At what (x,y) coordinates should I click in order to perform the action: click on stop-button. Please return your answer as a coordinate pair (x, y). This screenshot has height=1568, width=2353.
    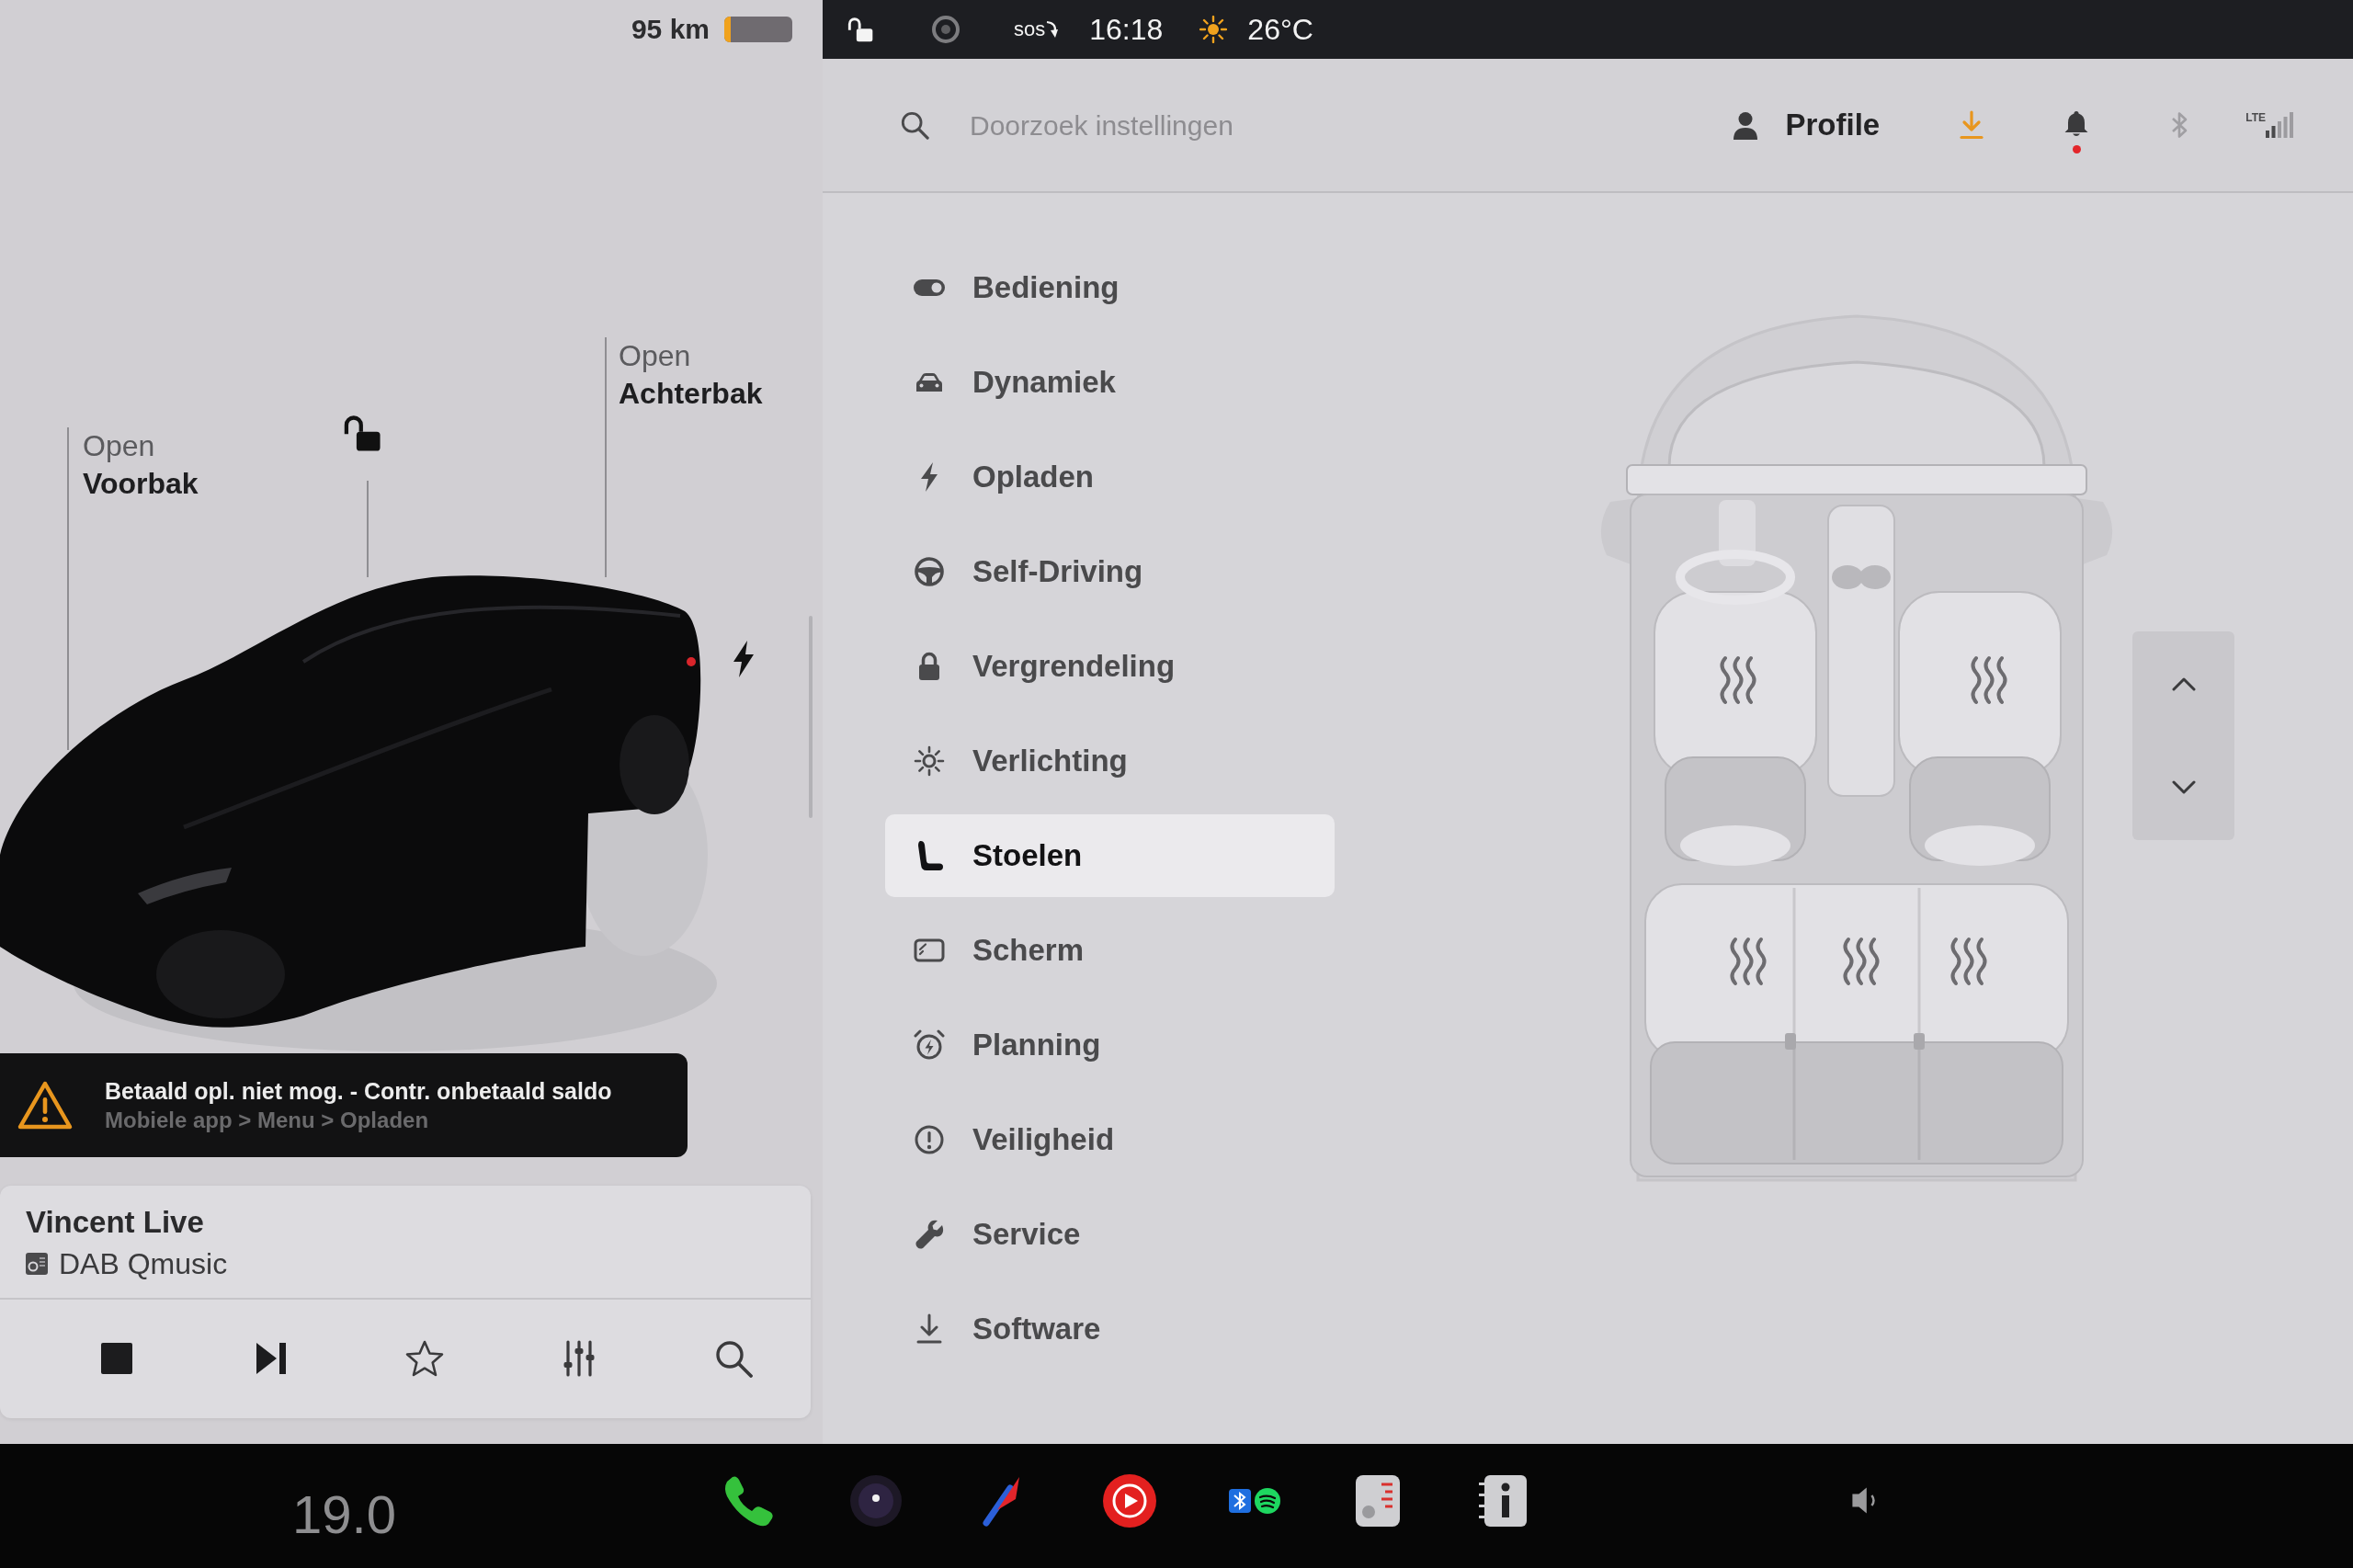
    Looking at the image, I should click on (116, 1358).